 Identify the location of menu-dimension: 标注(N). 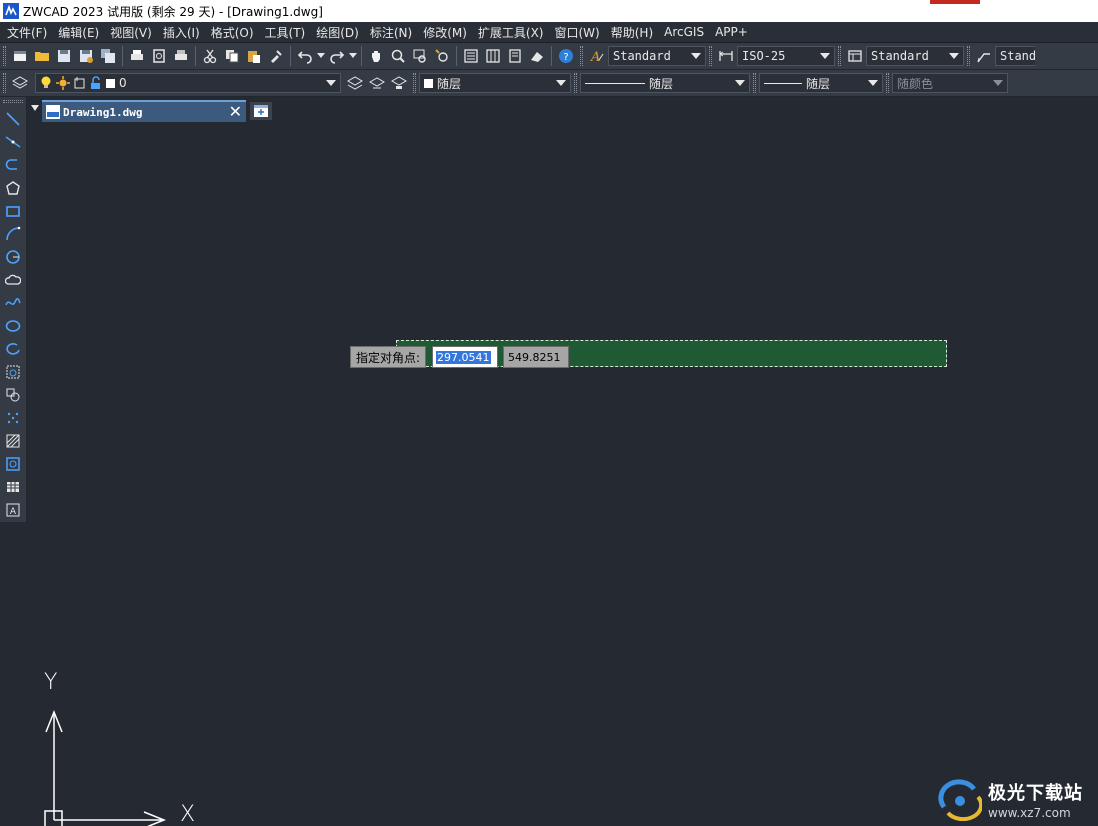
(392, 32).